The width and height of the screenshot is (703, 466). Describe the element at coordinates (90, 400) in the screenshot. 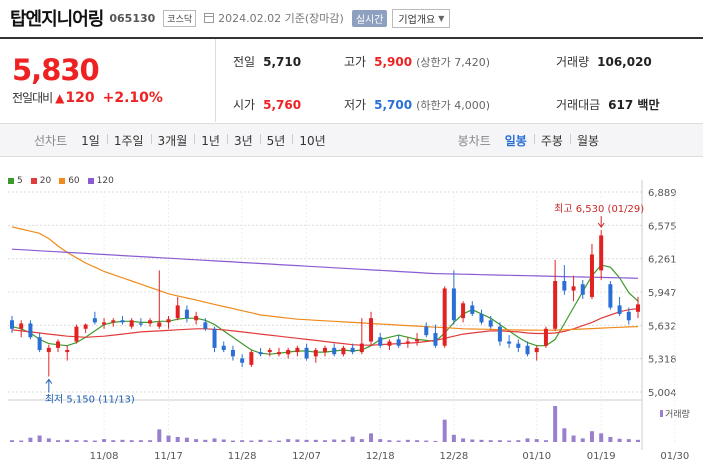

I see `min-price-annotation: 최저 5,150 (11/13)` at that location.